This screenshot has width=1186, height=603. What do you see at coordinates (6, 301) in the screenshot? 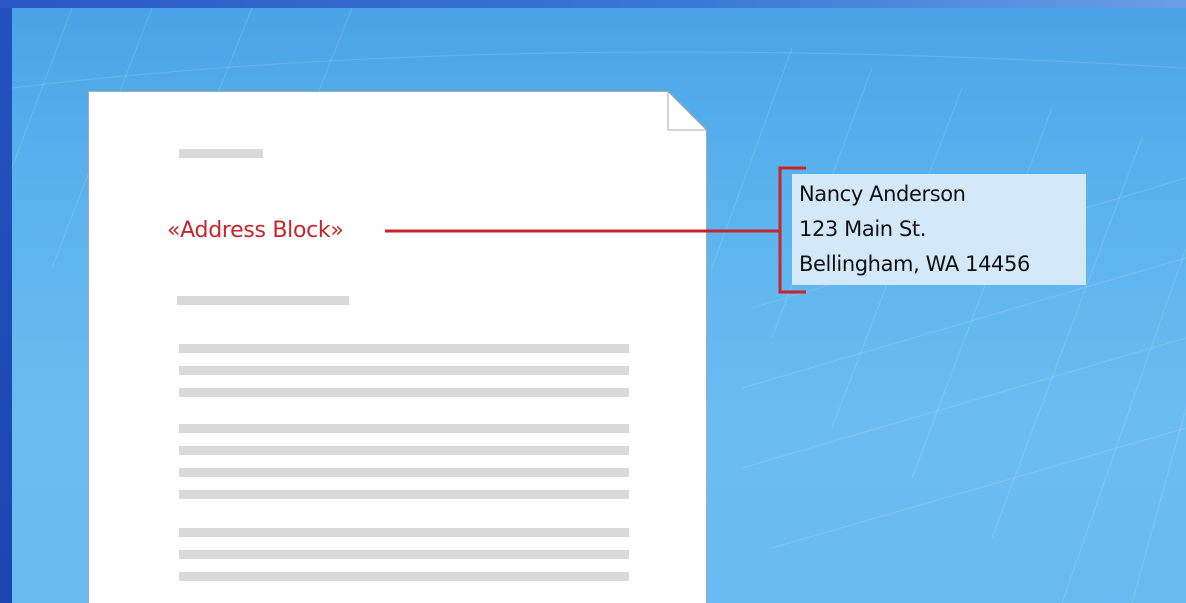
I see `slide-left-border` at bounding box center [6, 301].